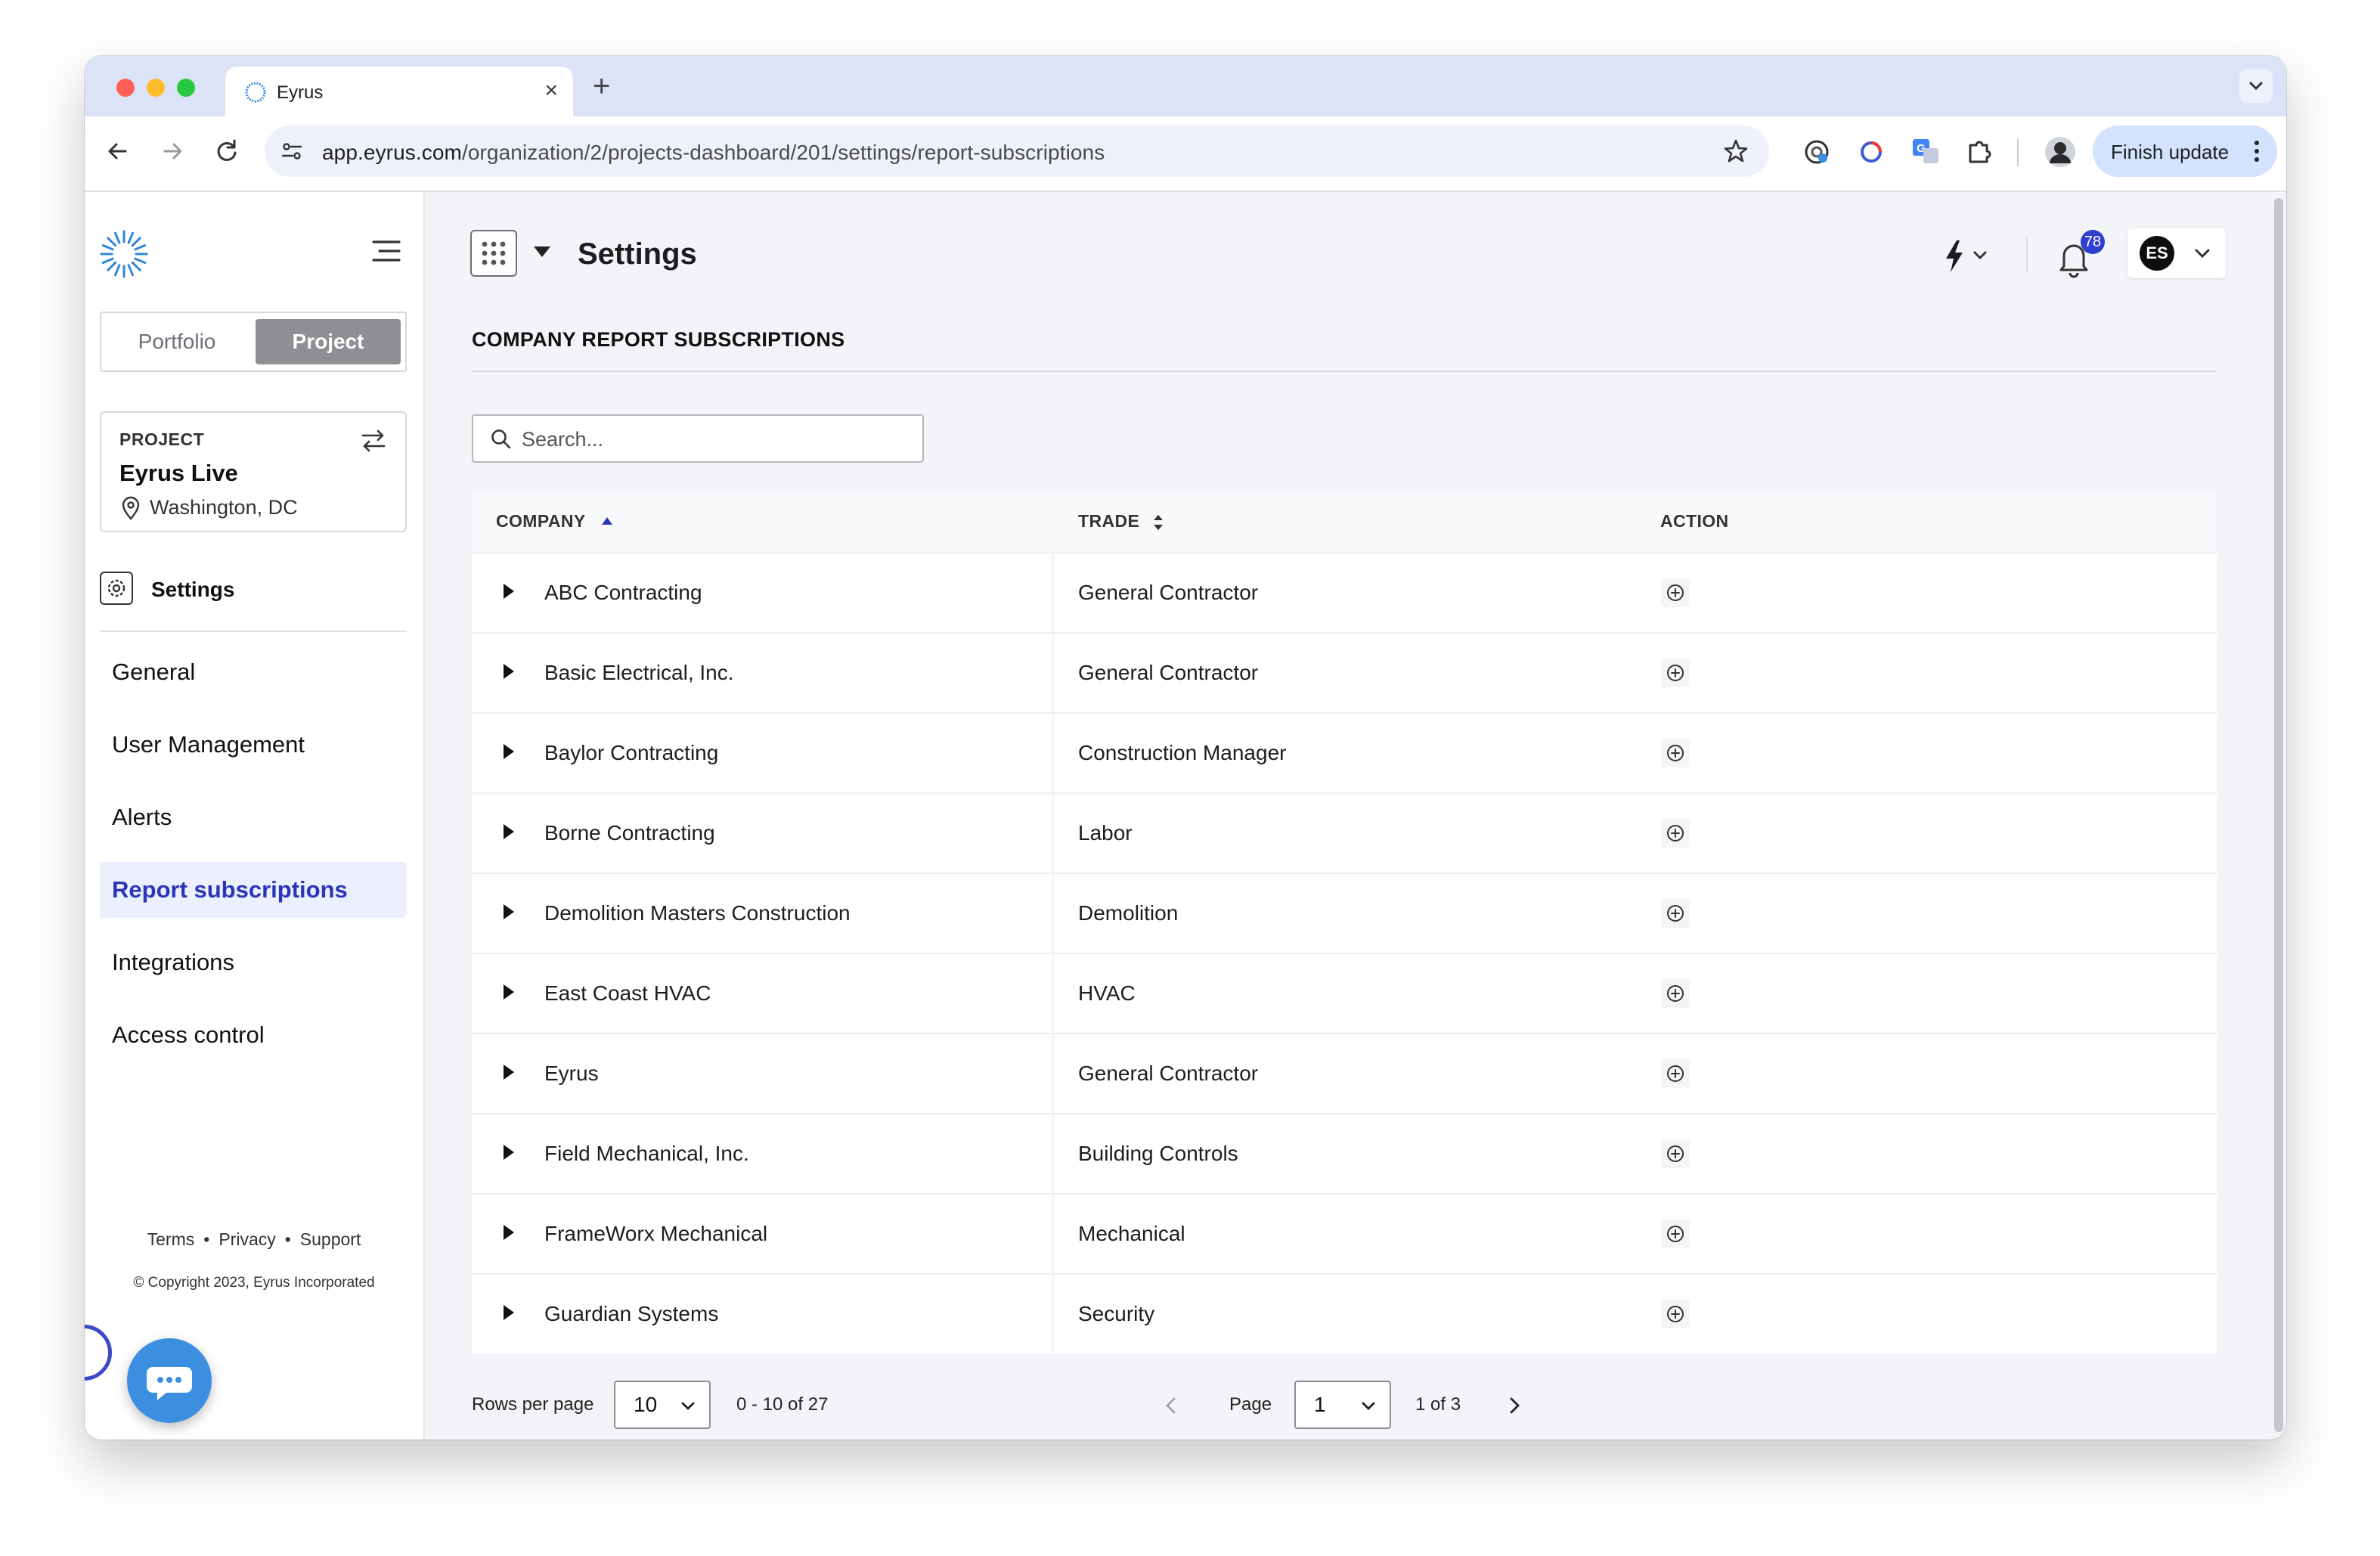  Describe the element at coordinates (2170, 152) in the screenshot. I see `finish-update-label: Finish update` at that location.